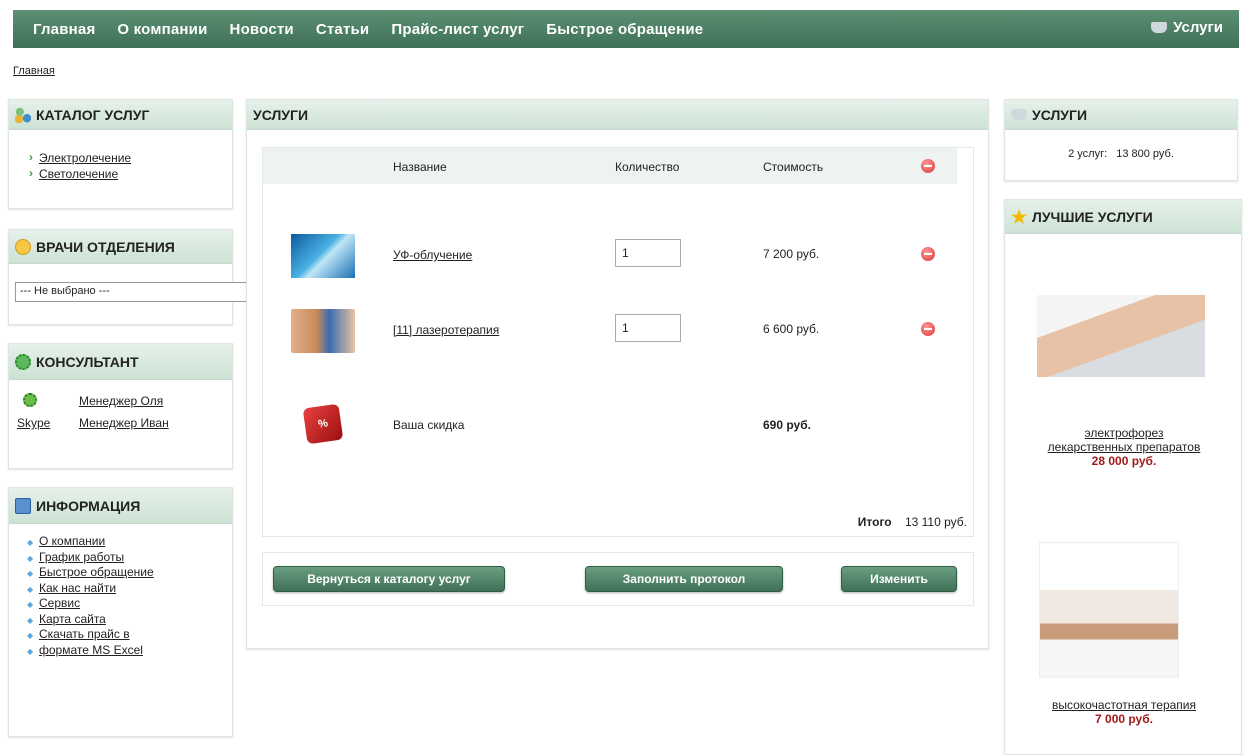 The image size is (1246, 755). What do you see at coordinates (1124, 461) in the screenshot?
I see `best-item-price: 28 000 руб.` at bounding box center [1124, 461].